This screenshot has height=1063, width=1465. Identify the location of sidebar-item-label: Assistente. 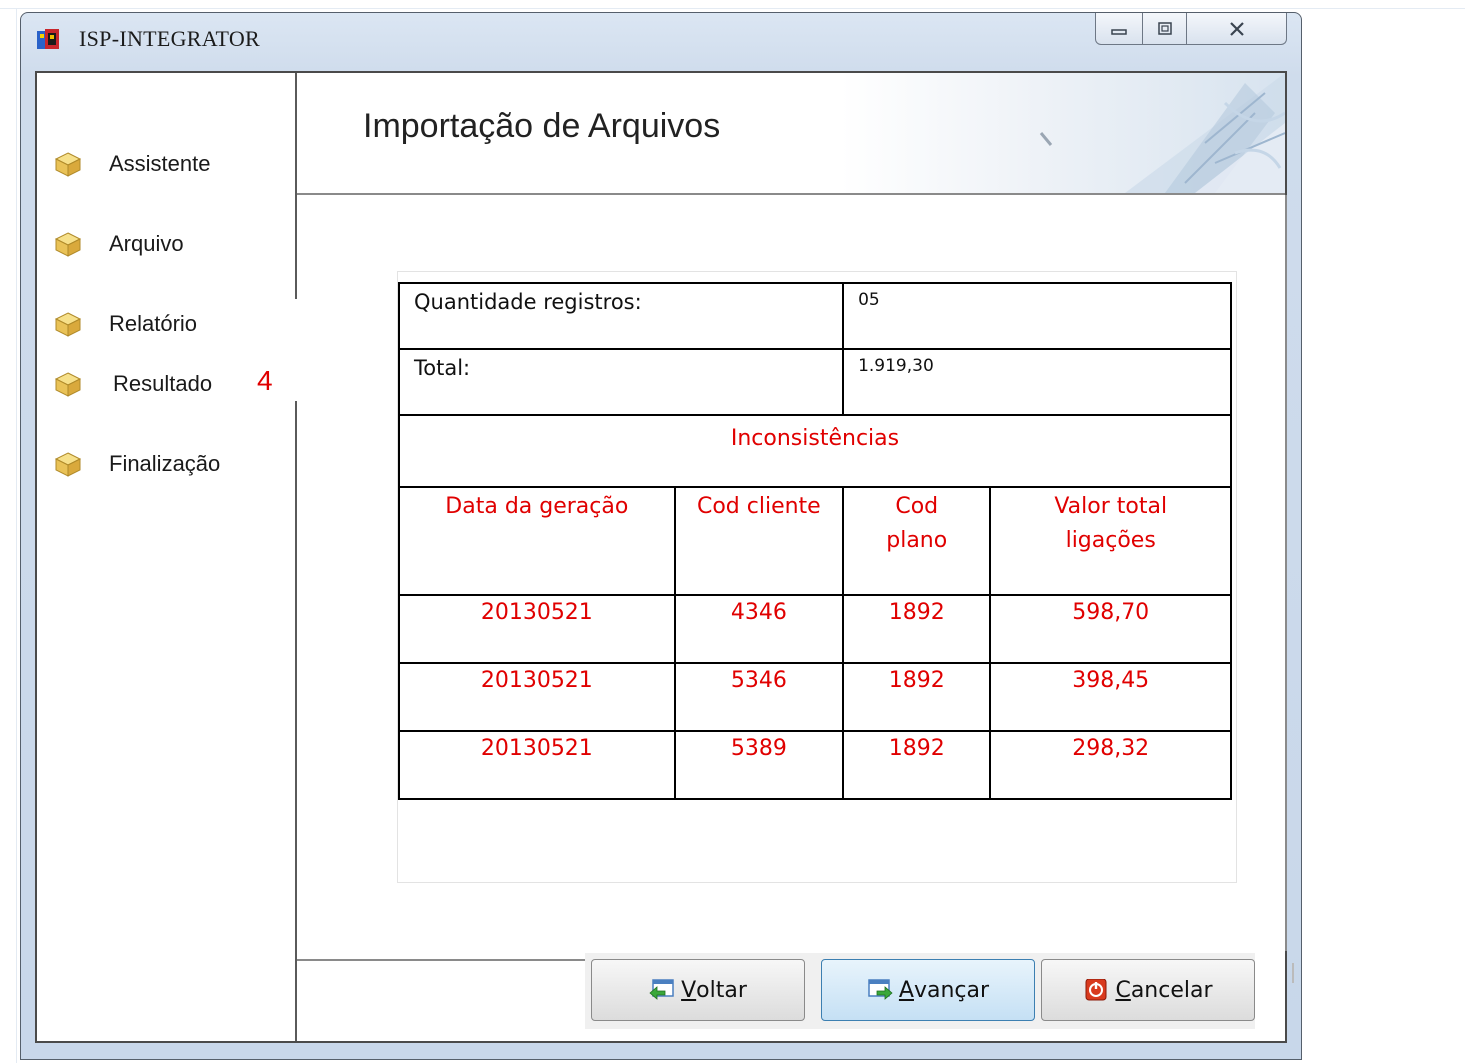
(160, 163).